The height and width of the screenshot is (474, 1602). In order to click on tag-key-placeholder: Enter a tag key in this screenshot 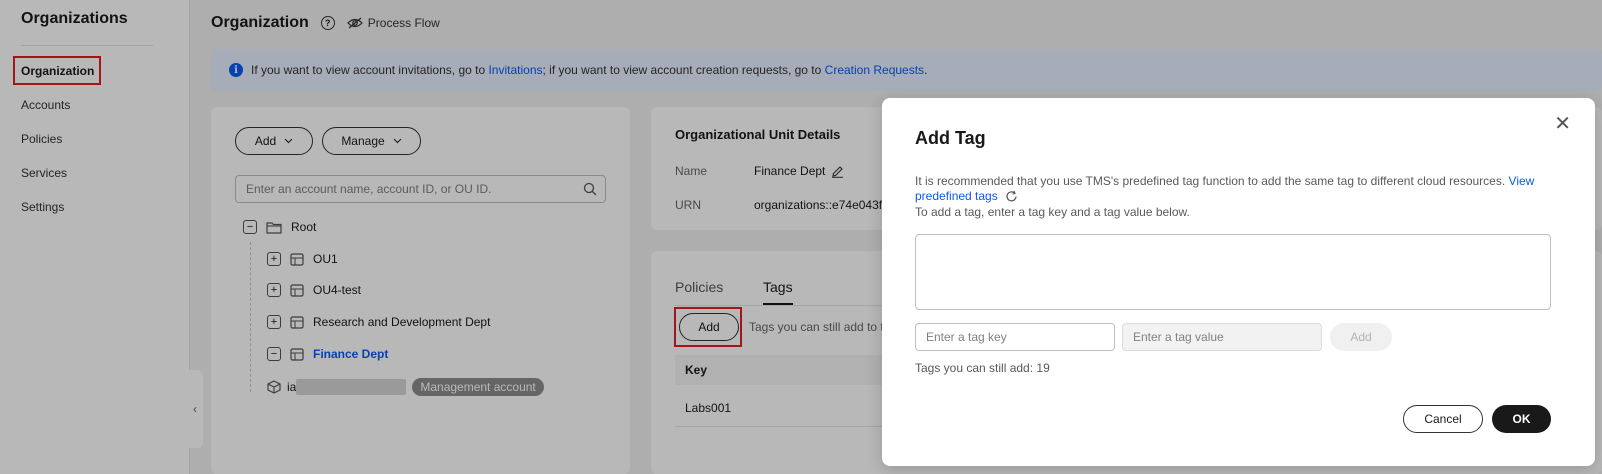, I will do `click(966, 337)`.